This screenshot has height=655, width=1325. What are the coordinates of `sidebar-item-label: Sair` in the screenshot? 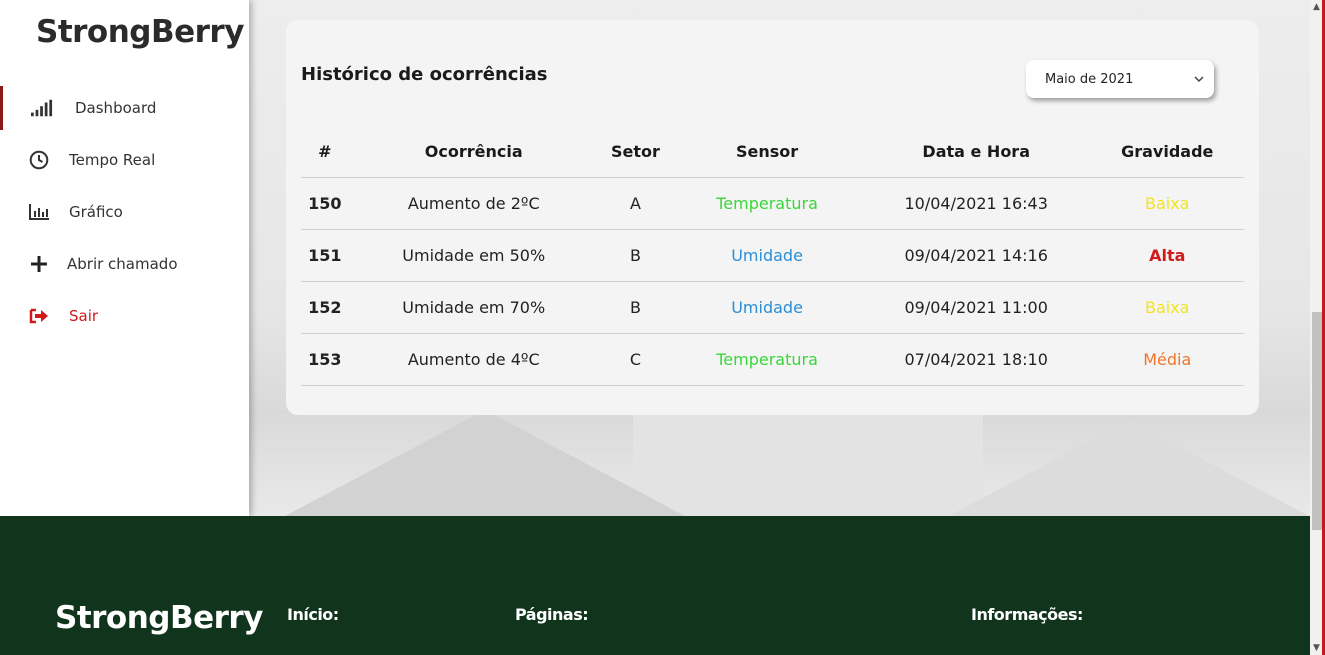 It's located at (84, 316).